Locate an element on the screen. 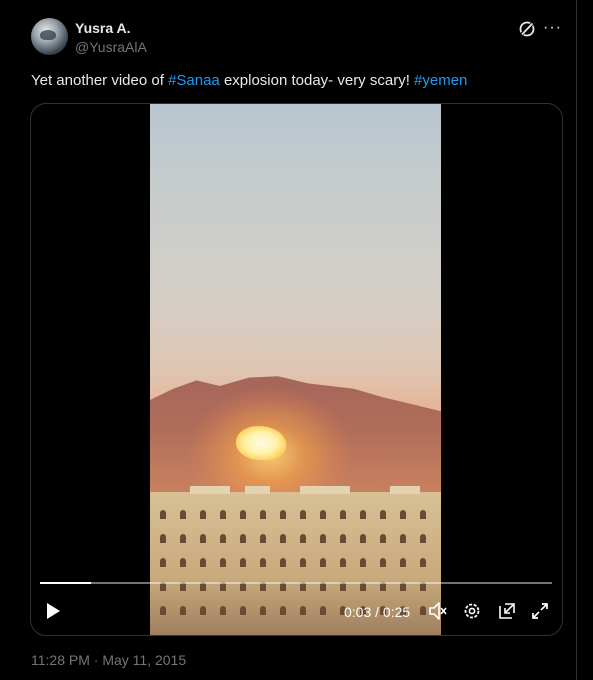 This screenshot has height=680, width=593. mute-icon is located at coordinates (438, 611).